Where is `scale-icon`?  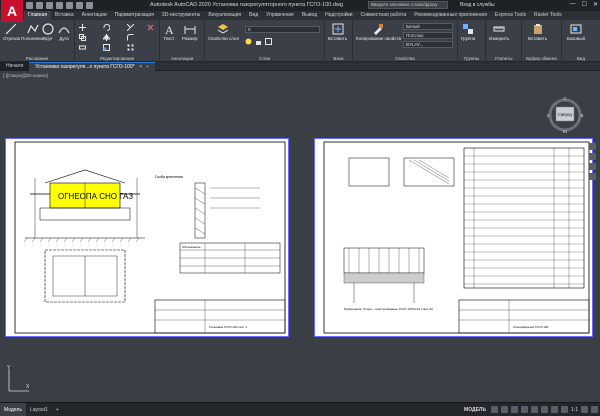
scale-icon is located at coordinates (106, 47).